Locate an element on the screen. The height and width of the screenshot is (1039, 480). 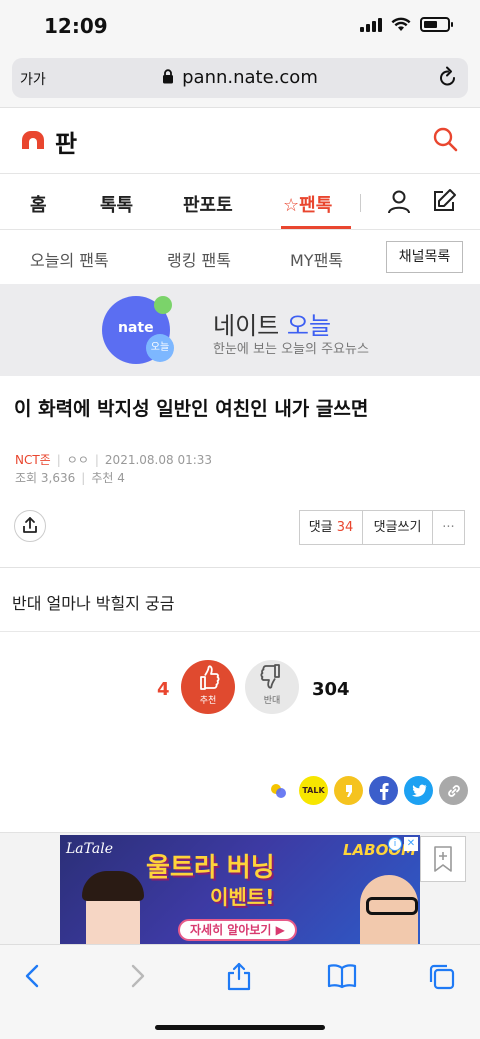
recommend-button: 추천 is located at coordinates (208, 687).